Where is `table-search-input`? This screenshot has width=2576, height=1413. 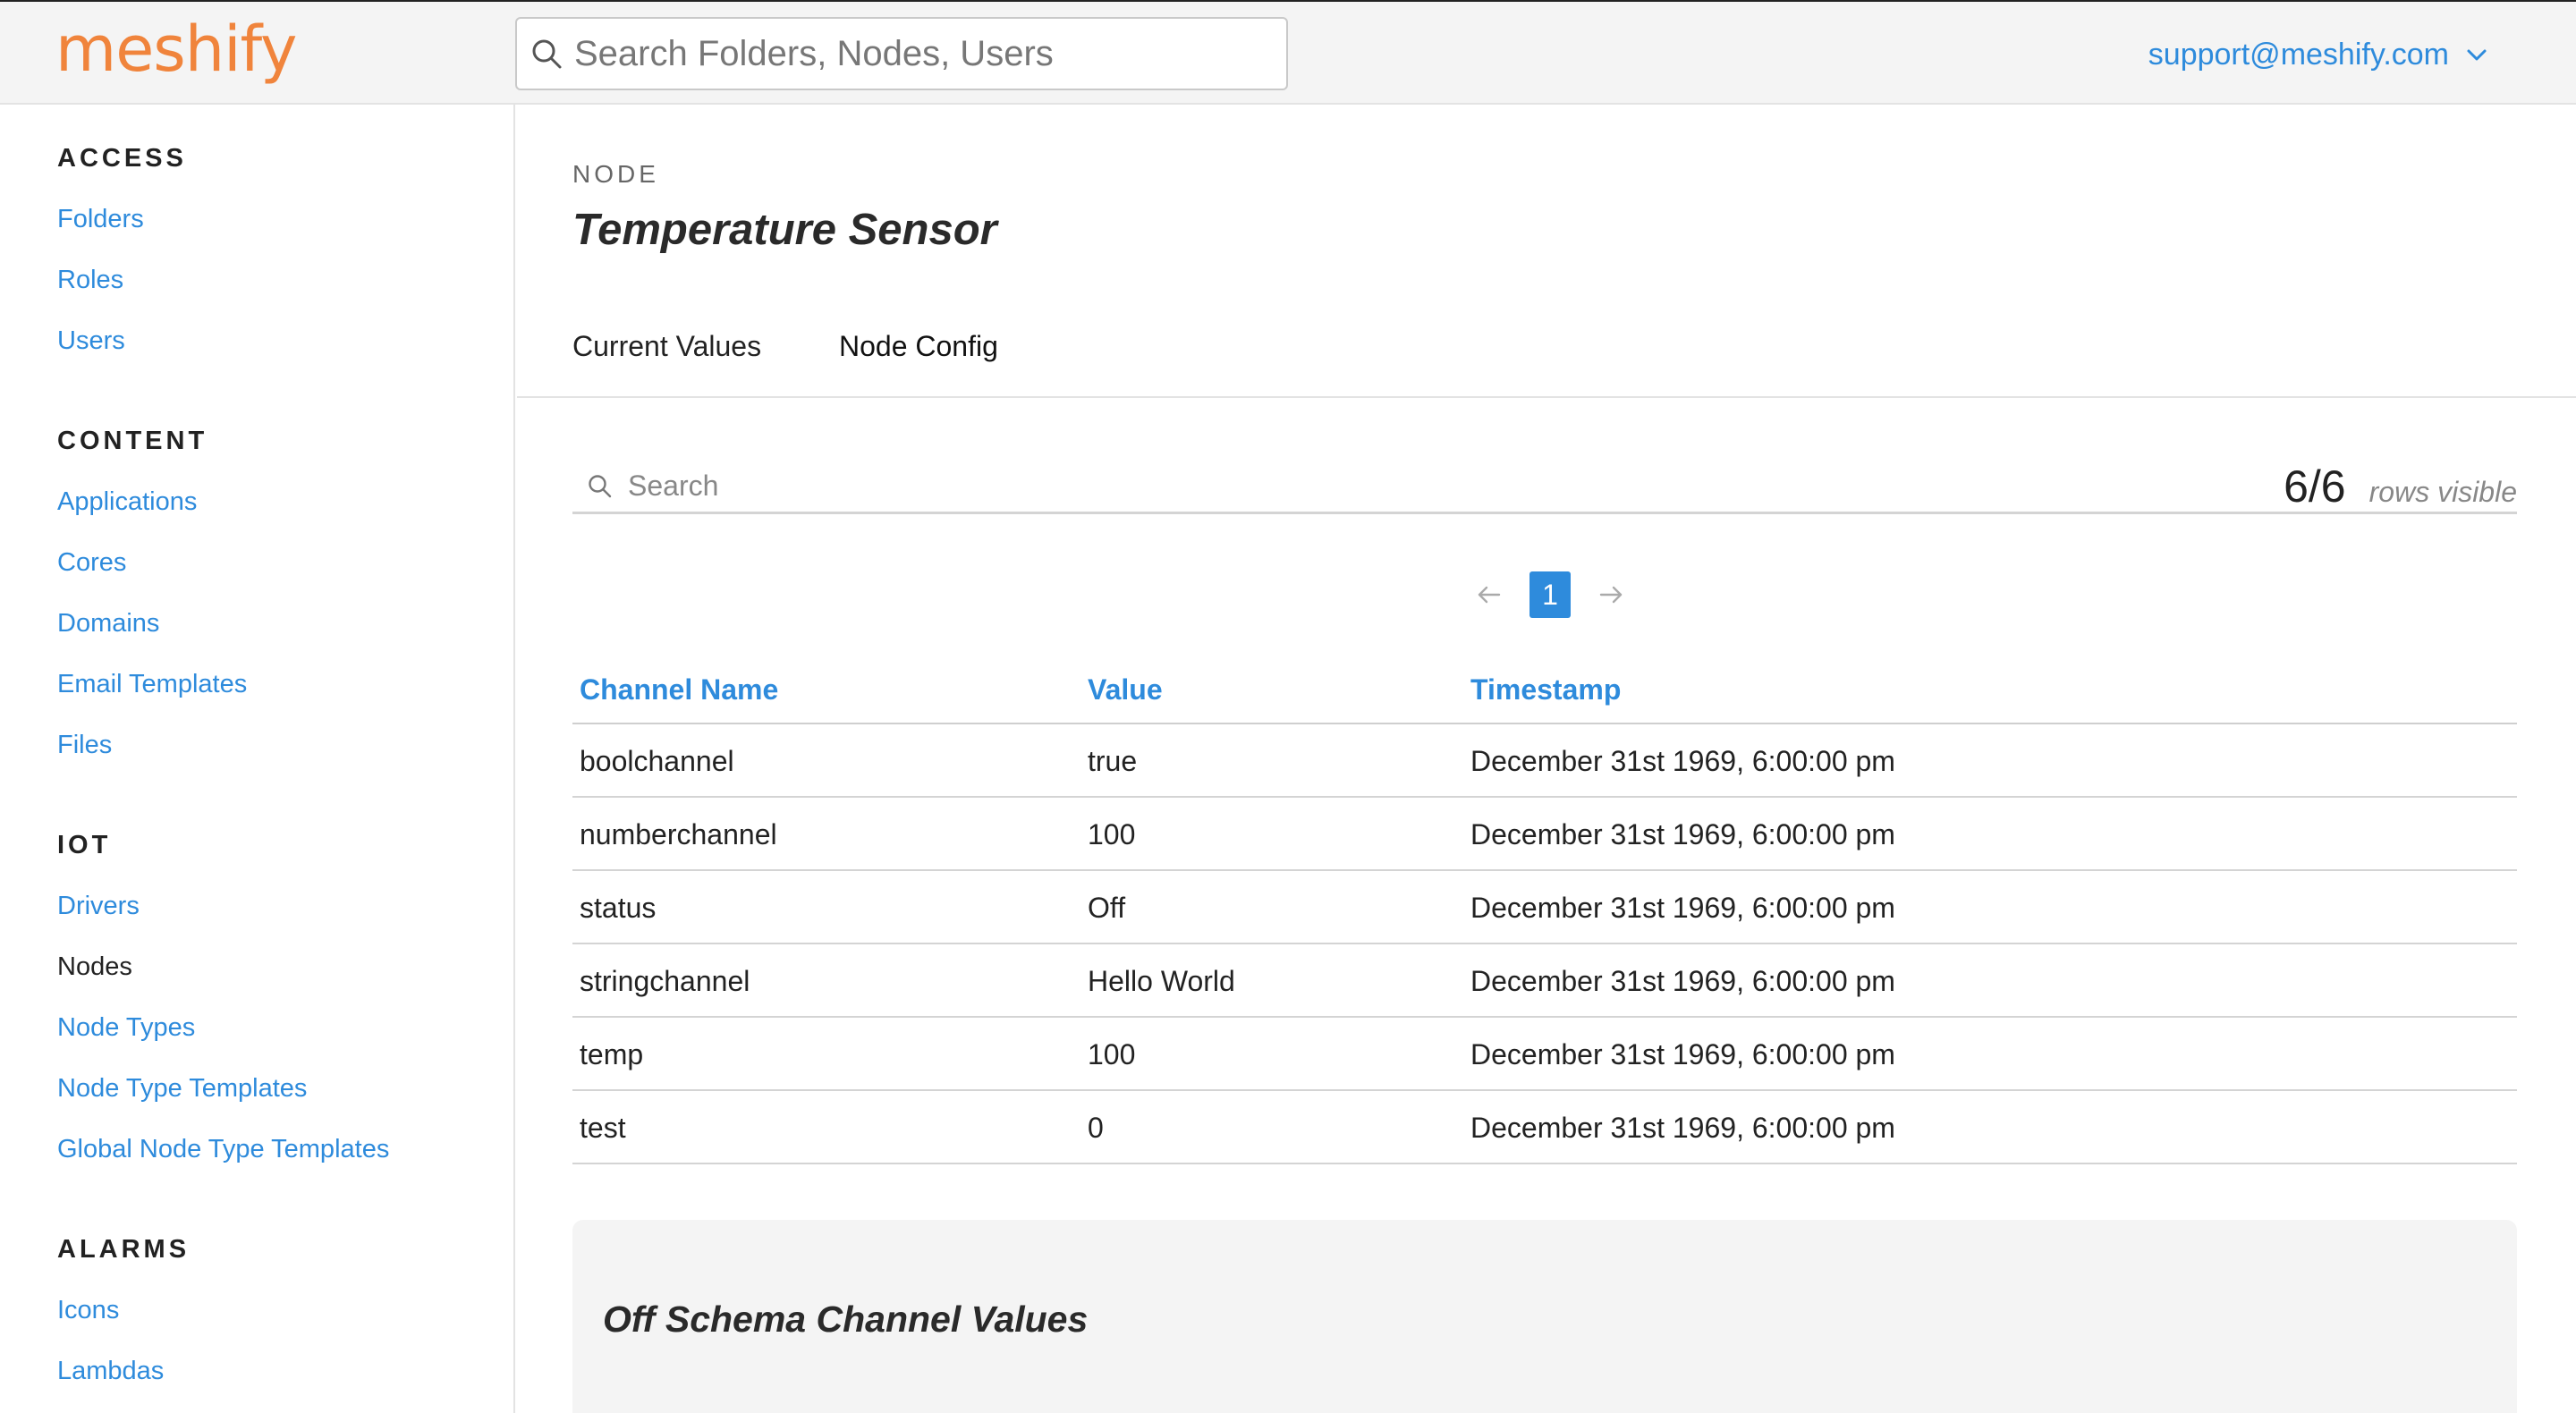
table-search-input is located at coordinates (1254, 486).